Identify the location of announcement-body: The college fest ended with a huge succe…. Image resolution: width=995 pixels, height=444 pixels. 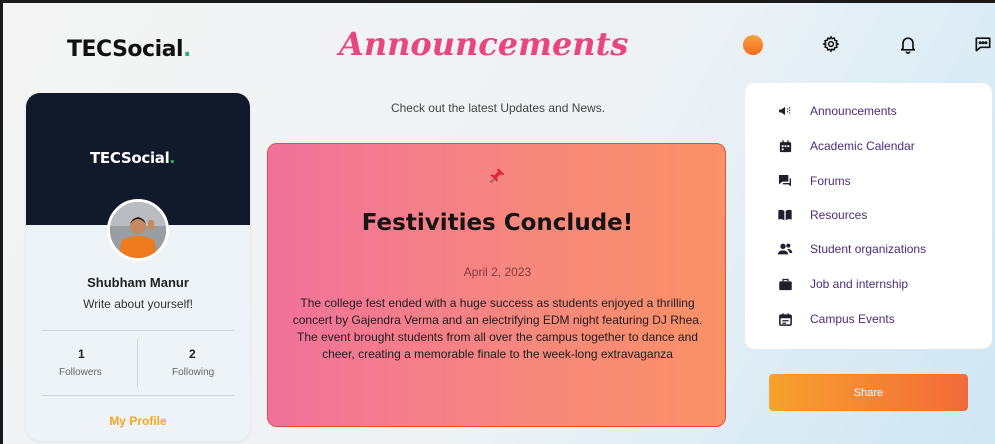
(497, 328).